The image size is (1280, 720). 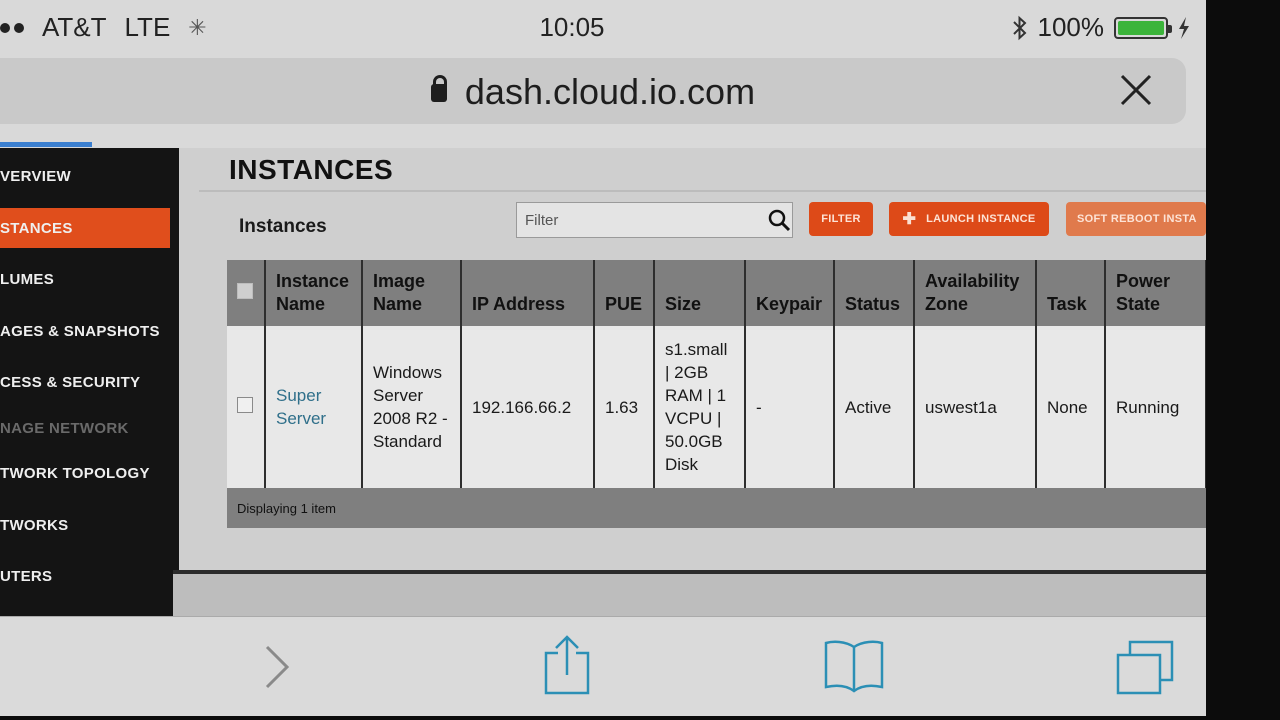 I want to click on column-header: Keypair, so click(x=790, y=293).